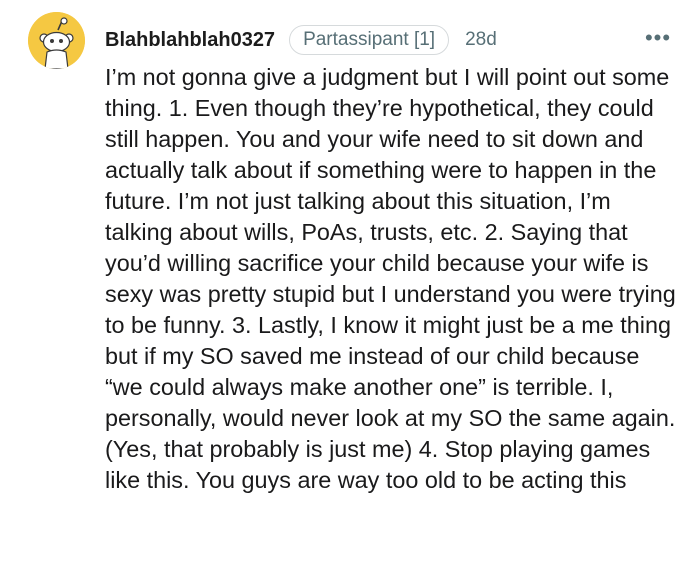 Image resolution: width=700 pixels, height=565 pixels. I want to click on user-avatar, so click(56, 40).